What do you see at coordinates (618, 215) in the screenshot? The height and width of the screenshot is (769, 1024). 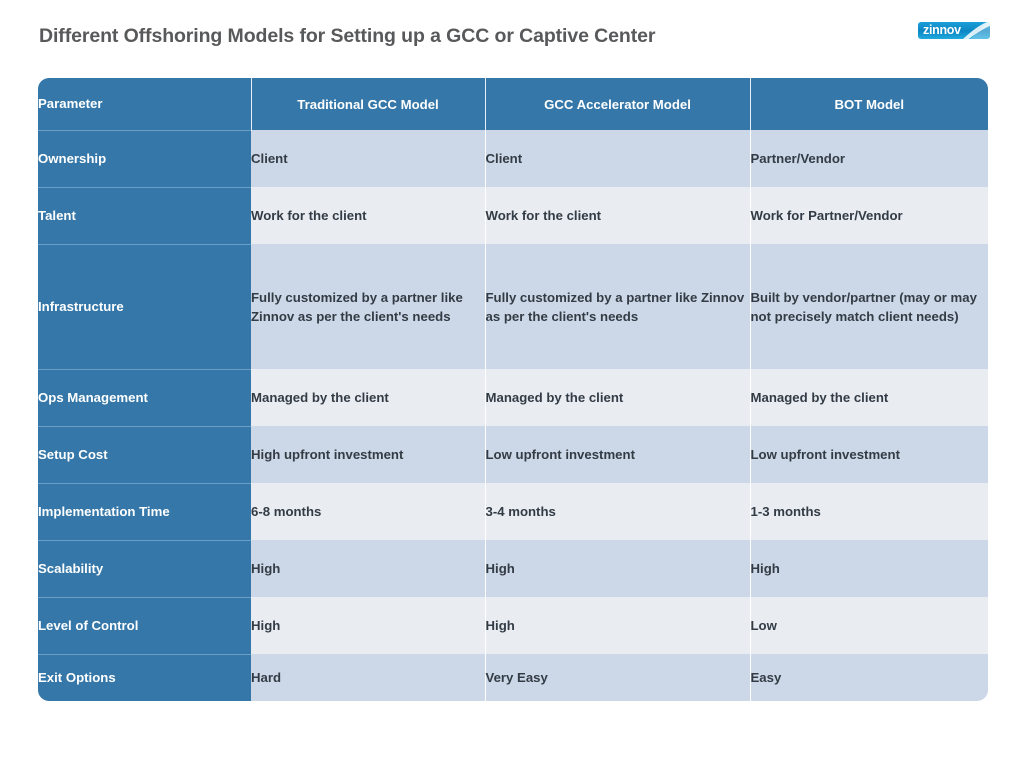 I see `cell-gcc-accelerator-model: Work for the client` at bounding box center [618, 215].